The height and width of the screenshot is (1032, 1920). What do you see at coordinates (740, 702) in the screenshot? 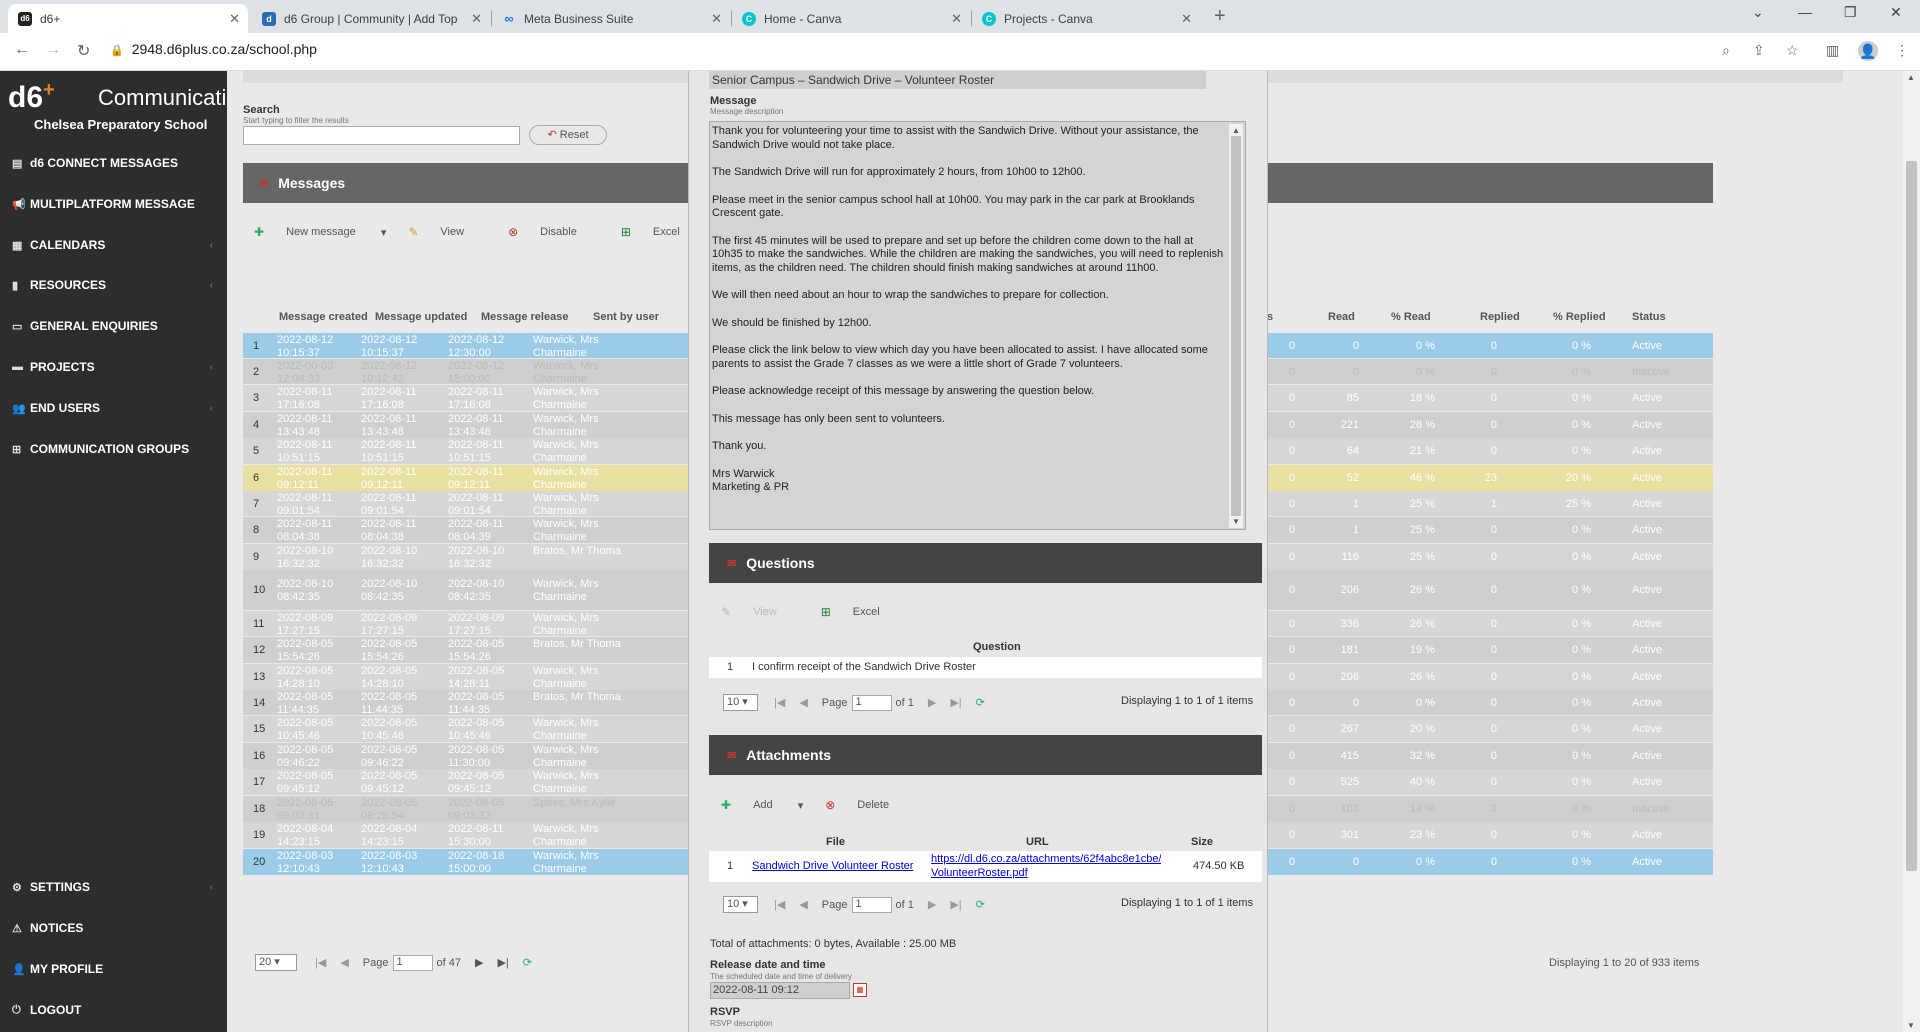
I see `question-page-size-select: 10 ▾` at bounding box center [740, 702].